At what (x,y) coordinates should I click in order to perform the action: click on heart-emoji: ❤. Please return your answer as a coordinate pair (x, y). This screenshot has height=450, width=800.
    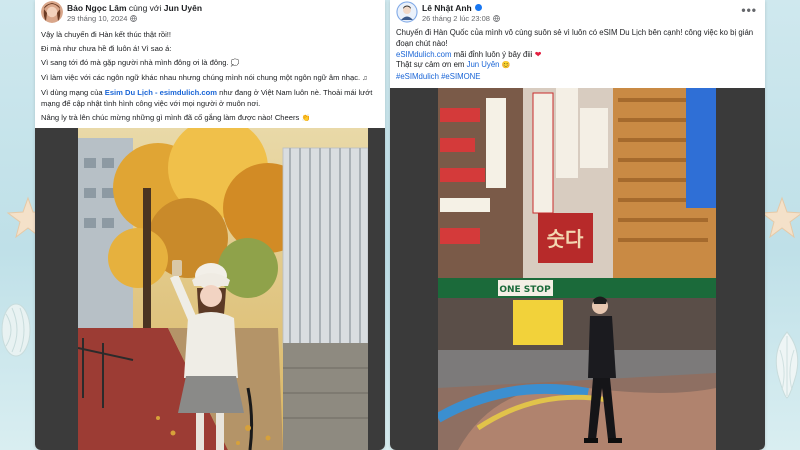
    Looking at the image, I should click on (538, 54).